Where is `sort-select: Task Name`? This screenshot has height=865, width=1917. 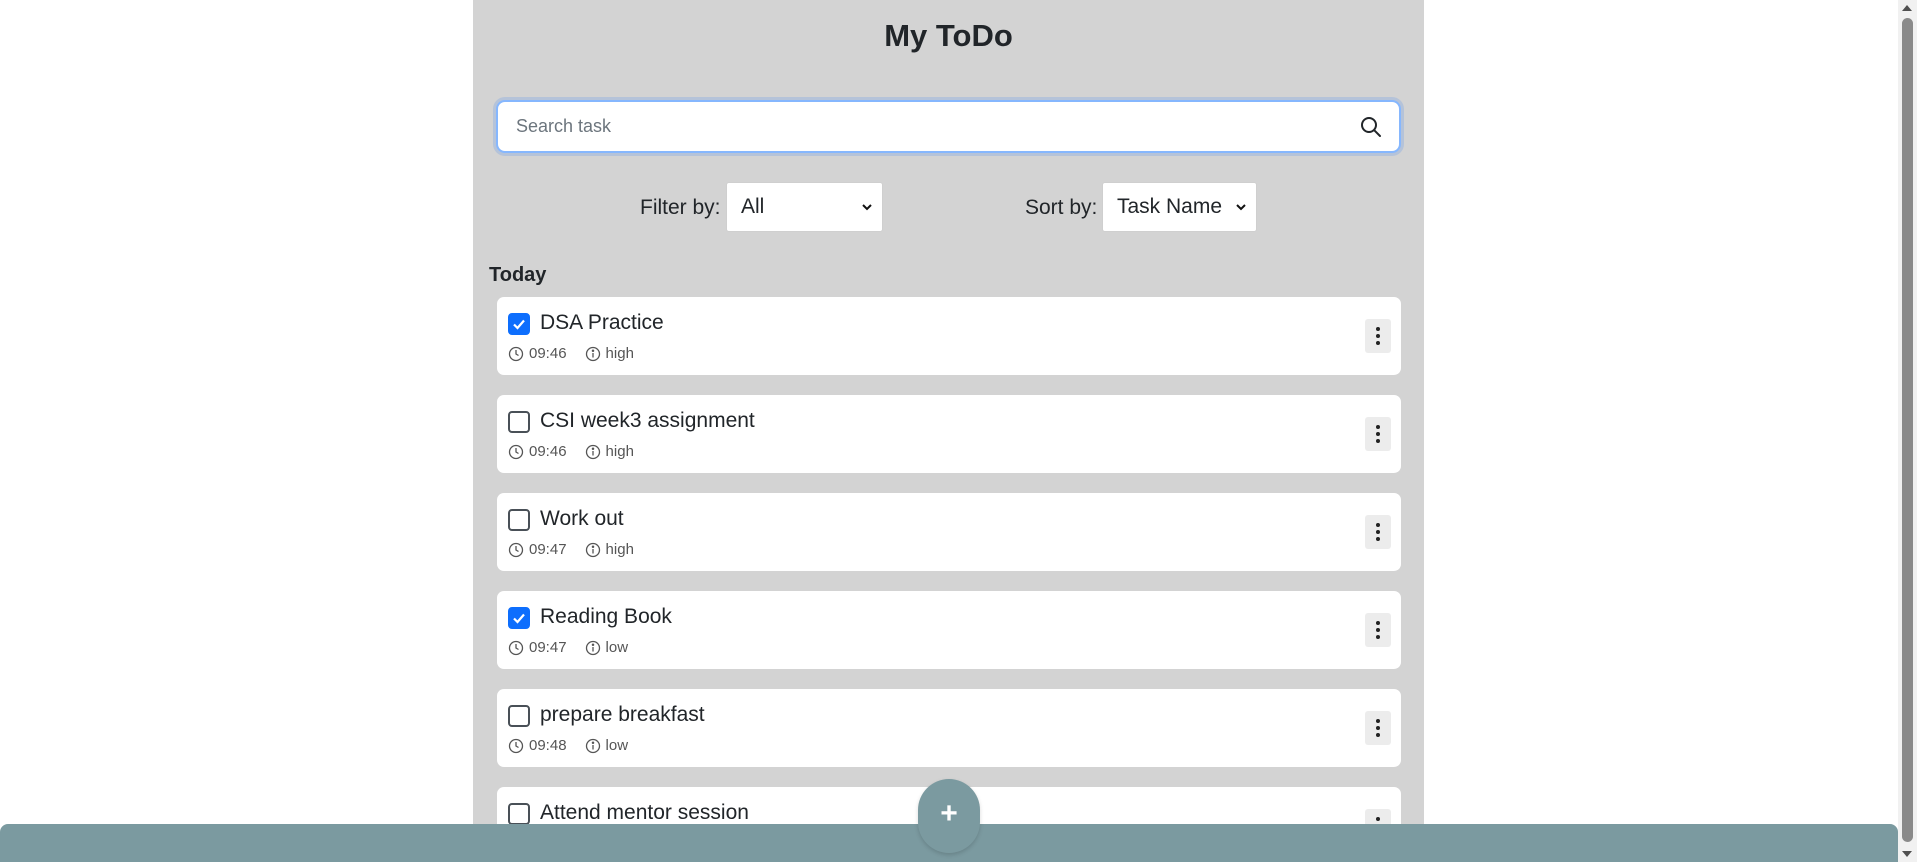
sort-select: Task Name is located at coordinates (1179, 207).